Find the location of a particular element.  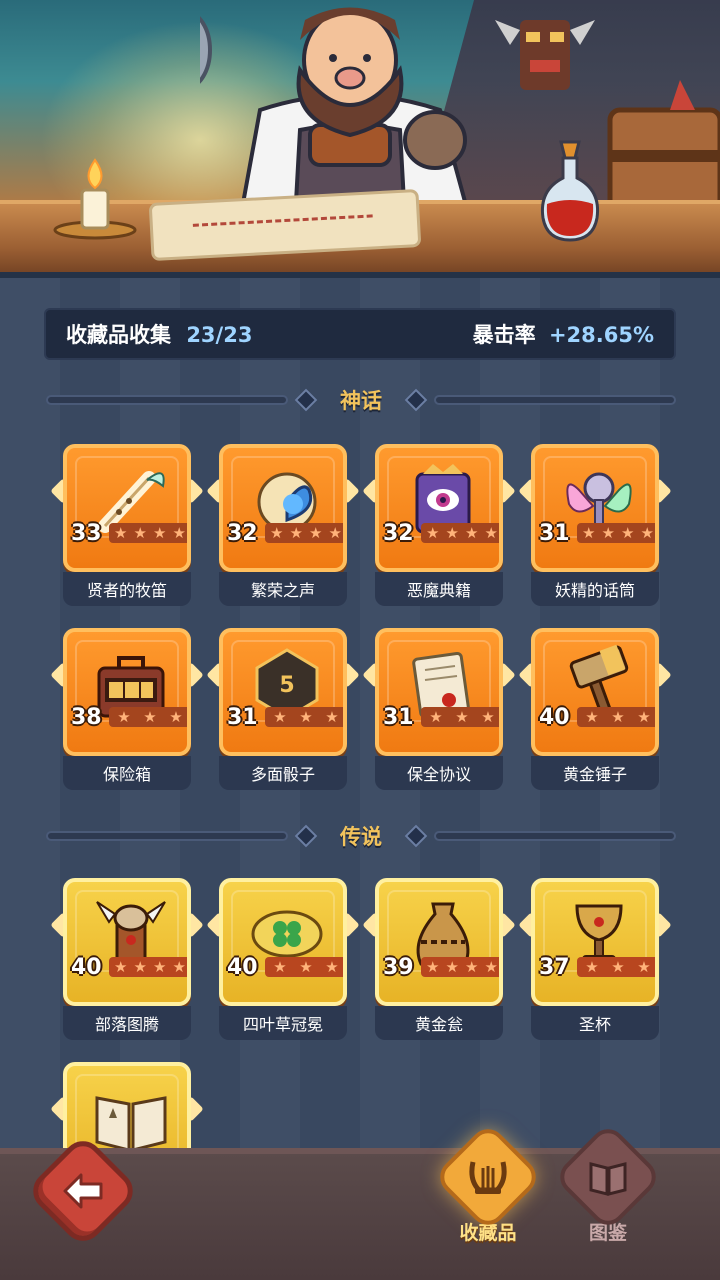

collectible-card: 31 ★ ★ ★ 保全协议 is located at coordinates (439, 709).